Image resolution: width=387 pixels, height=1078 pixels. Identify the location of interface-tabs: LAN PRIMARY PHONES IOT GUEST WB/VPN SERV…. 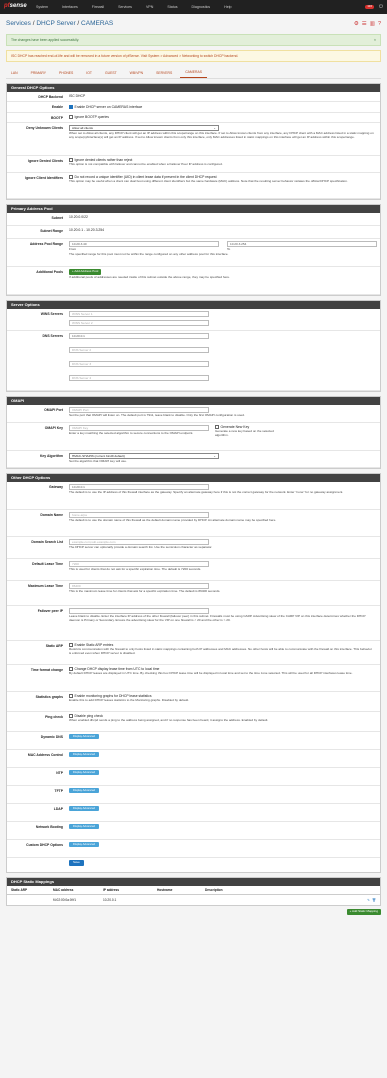
(193, 72).